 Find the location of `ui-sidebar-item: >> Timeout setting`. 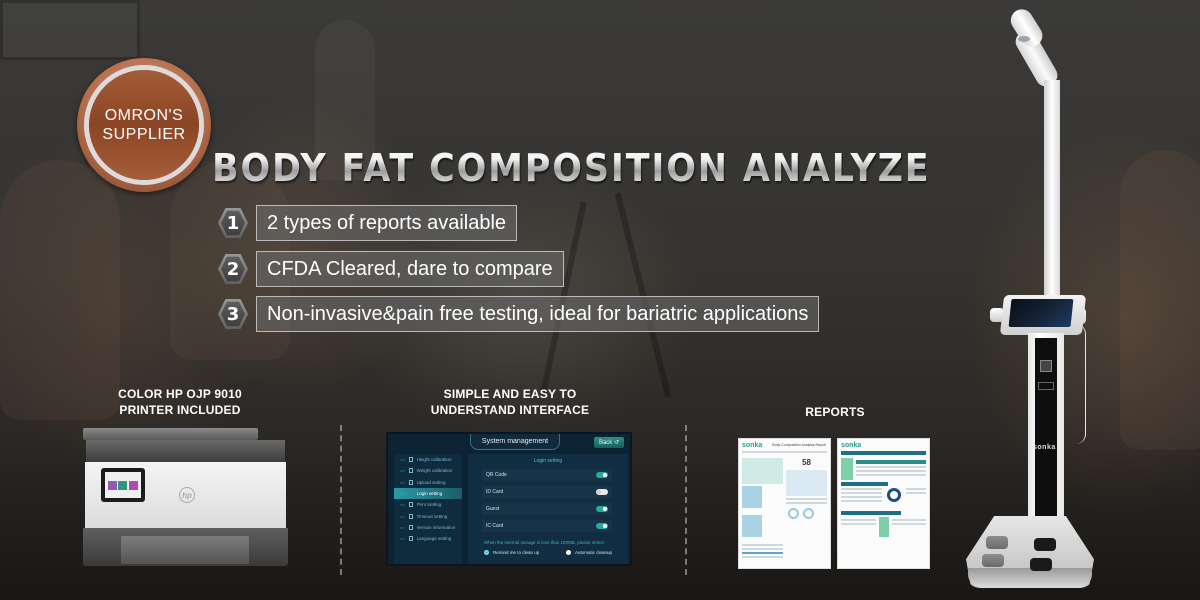

ui-sidebar-item: >> Timeout setting is located at coordinates (424, 516).